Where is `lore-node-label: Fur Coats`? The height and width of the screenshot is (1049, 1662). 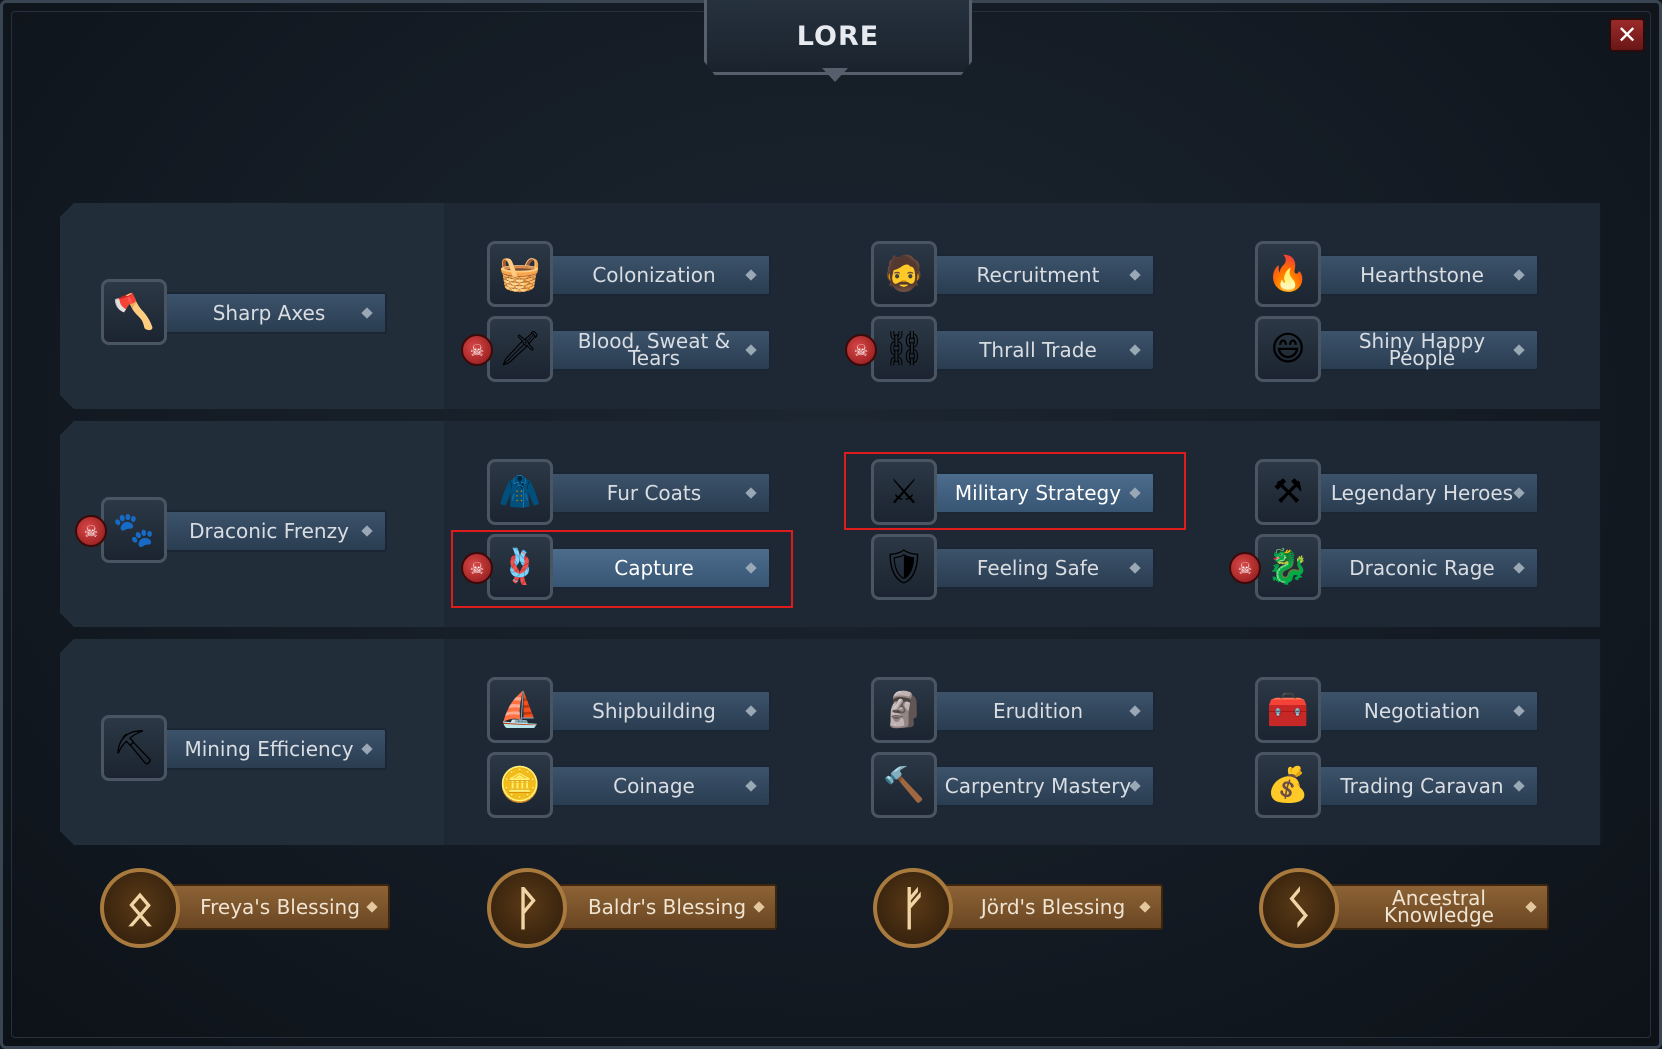
lore-node-label: Fur Coats is located at coordinates (657, 493).